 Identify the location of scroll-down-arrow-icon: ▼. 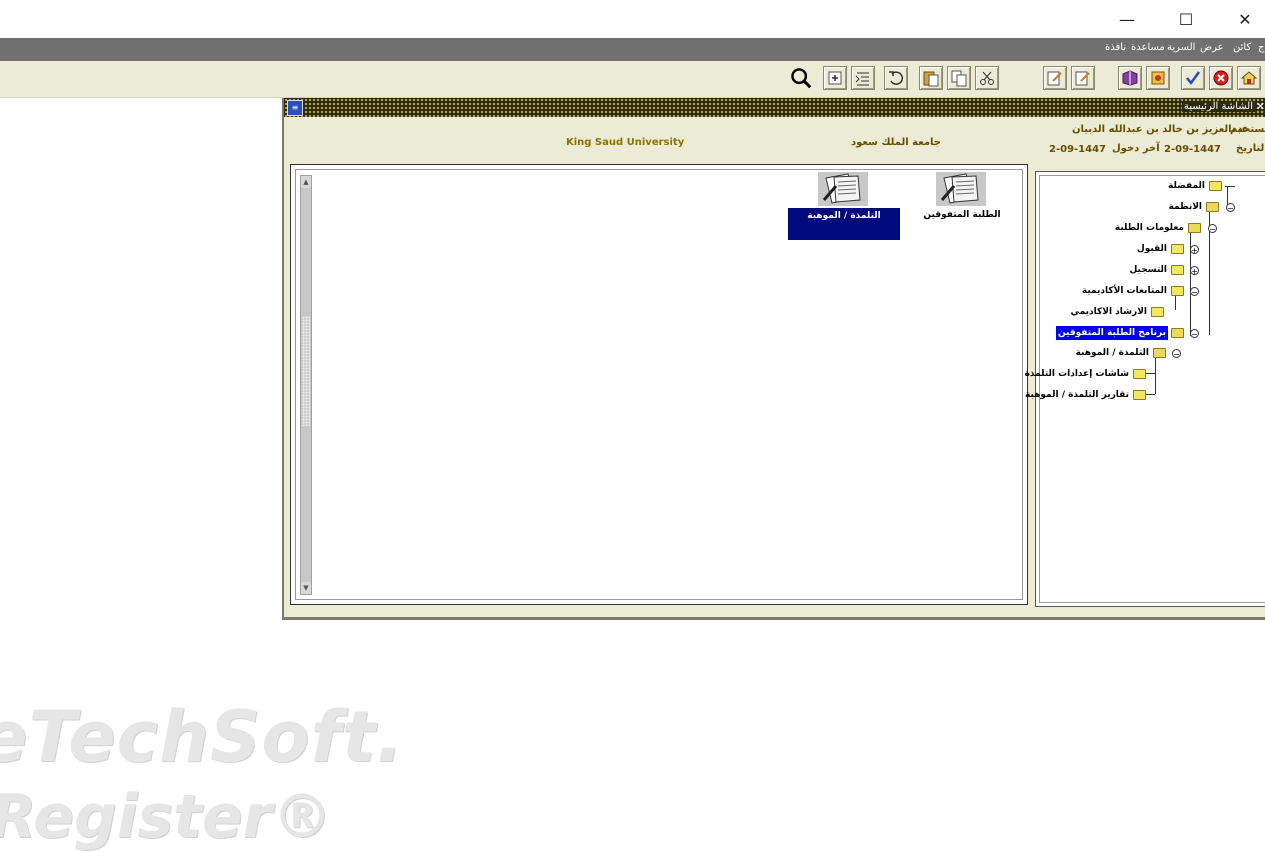
(306, 588).